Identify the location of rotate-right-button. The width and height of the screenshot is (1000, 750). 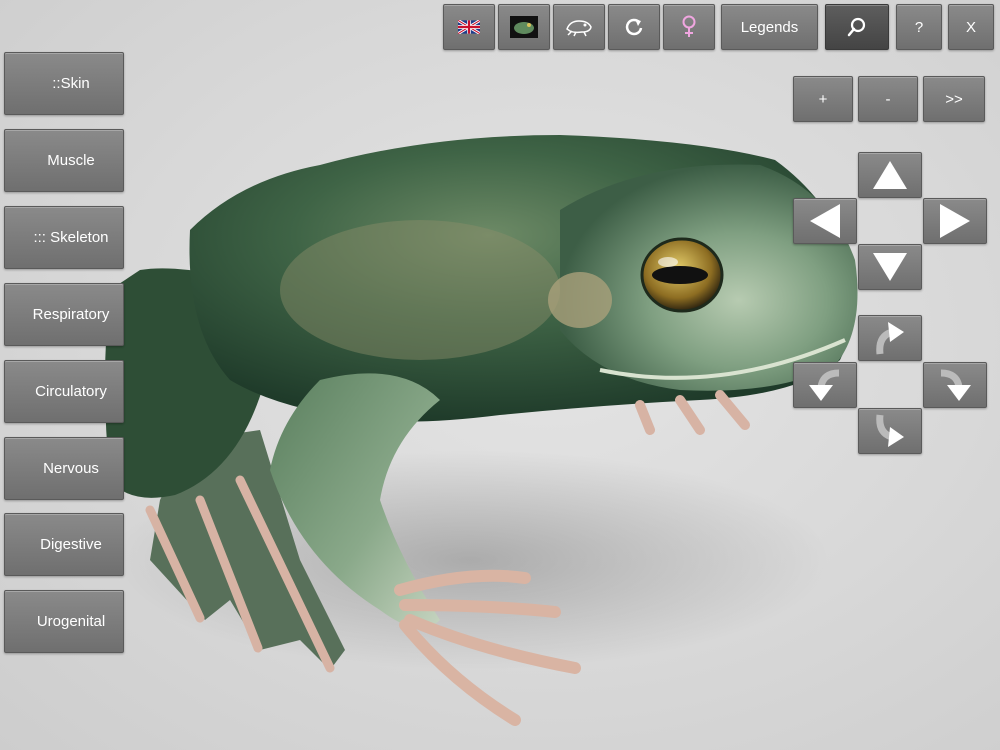
(955, 385).